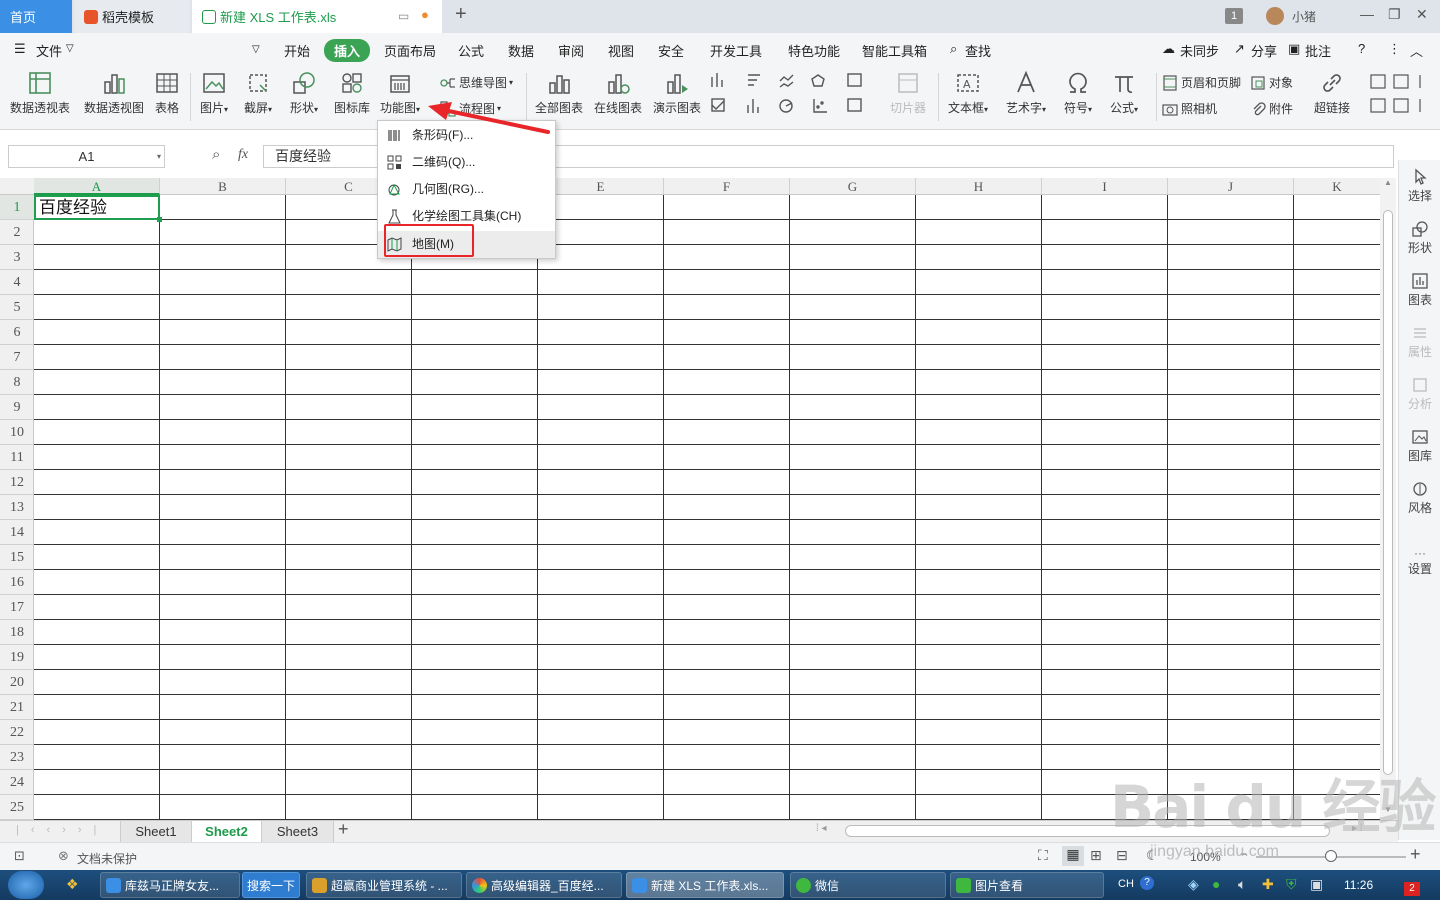 This screenshot has width=1440, height=900. I want to click on taskbar-item-image-viewer: 图片查看, so click(1027, 885).